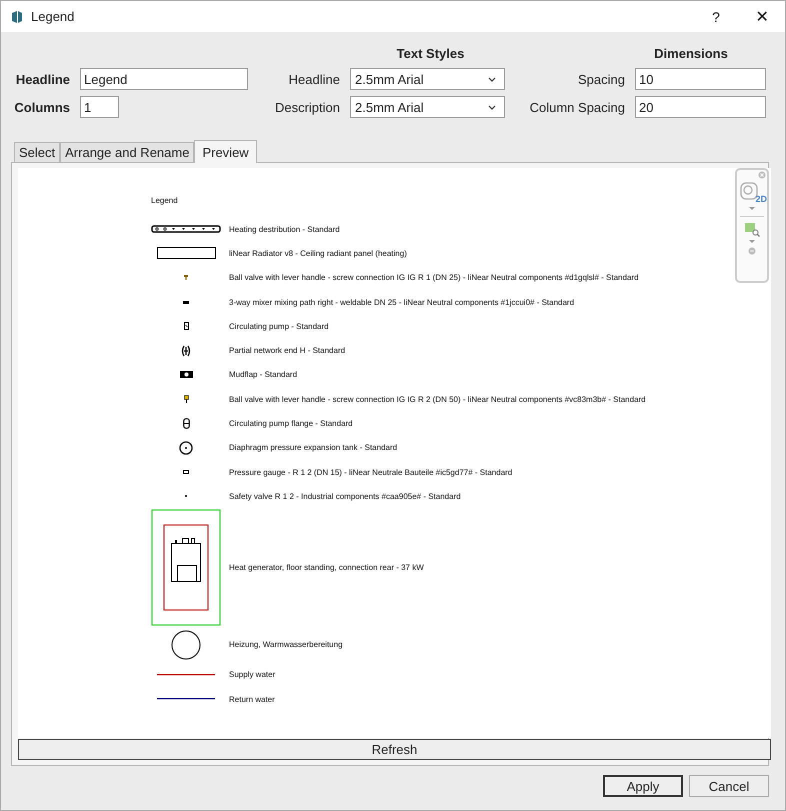 Image resolution: width=786 pixels, height=811 pixels. What do you see at coordinates (252, 699) in the screenshot?
I see `legend-entry-text: Return water` at bounding box center [252, 699].